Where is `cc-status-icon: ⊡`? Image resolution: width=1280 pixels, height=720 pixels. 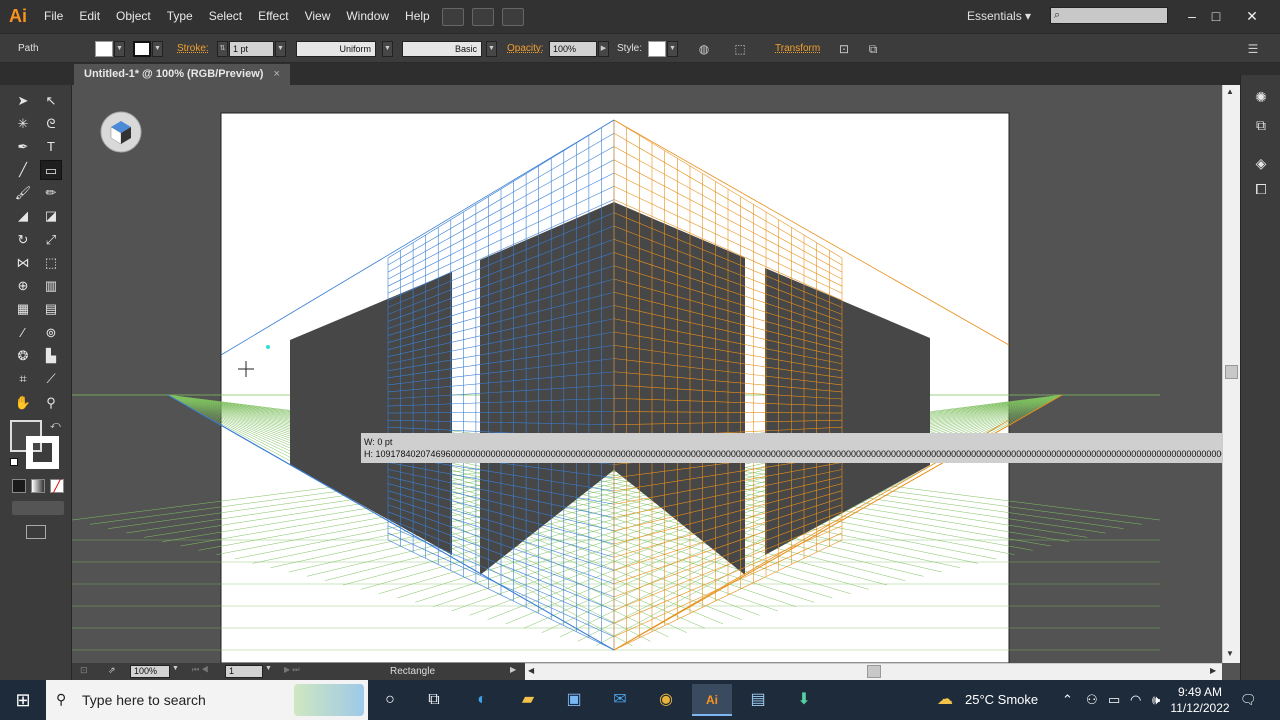
cc-status-icon: ⊡ is located at coordinates (88, 671).